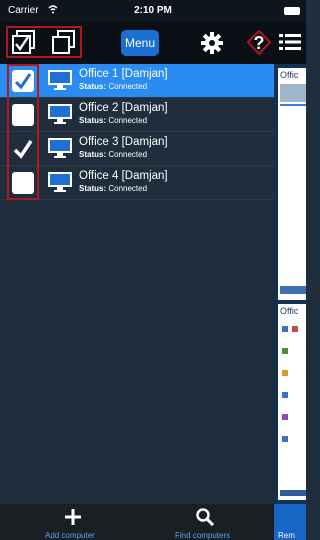  What do you see at coordinates (137, 149) in the screenshot?
I see `computer-row: Office 3 [Damjan] Status: Connected` at bounding box center [137, 149].